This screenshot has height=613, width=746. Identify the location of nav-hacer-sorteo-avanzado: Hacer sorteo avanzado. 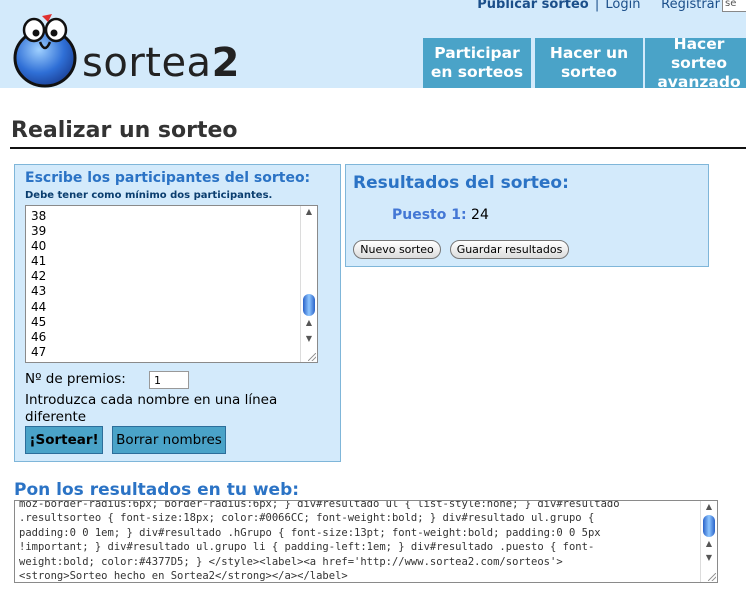
(695, 63).